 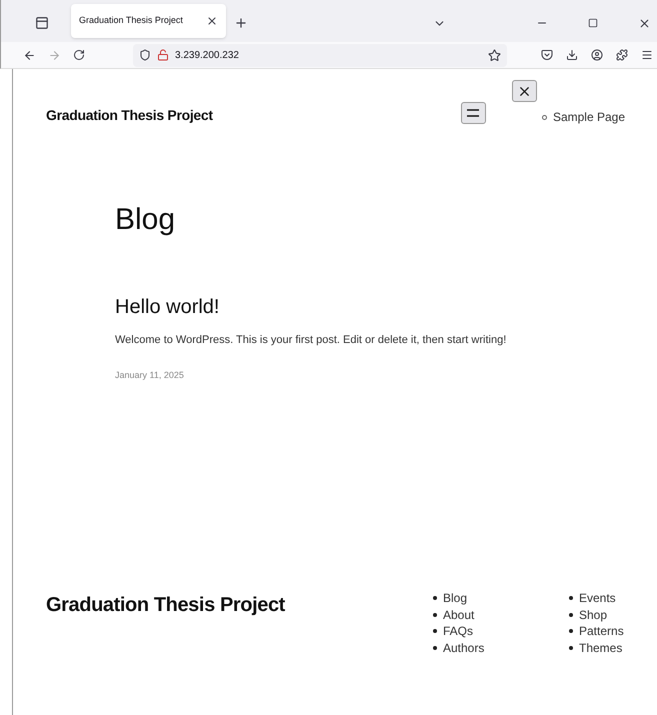 What do you see at coordinates (644, 23) in the screenshot?
I see `close-window-icon` at bounding box center [644, 23].